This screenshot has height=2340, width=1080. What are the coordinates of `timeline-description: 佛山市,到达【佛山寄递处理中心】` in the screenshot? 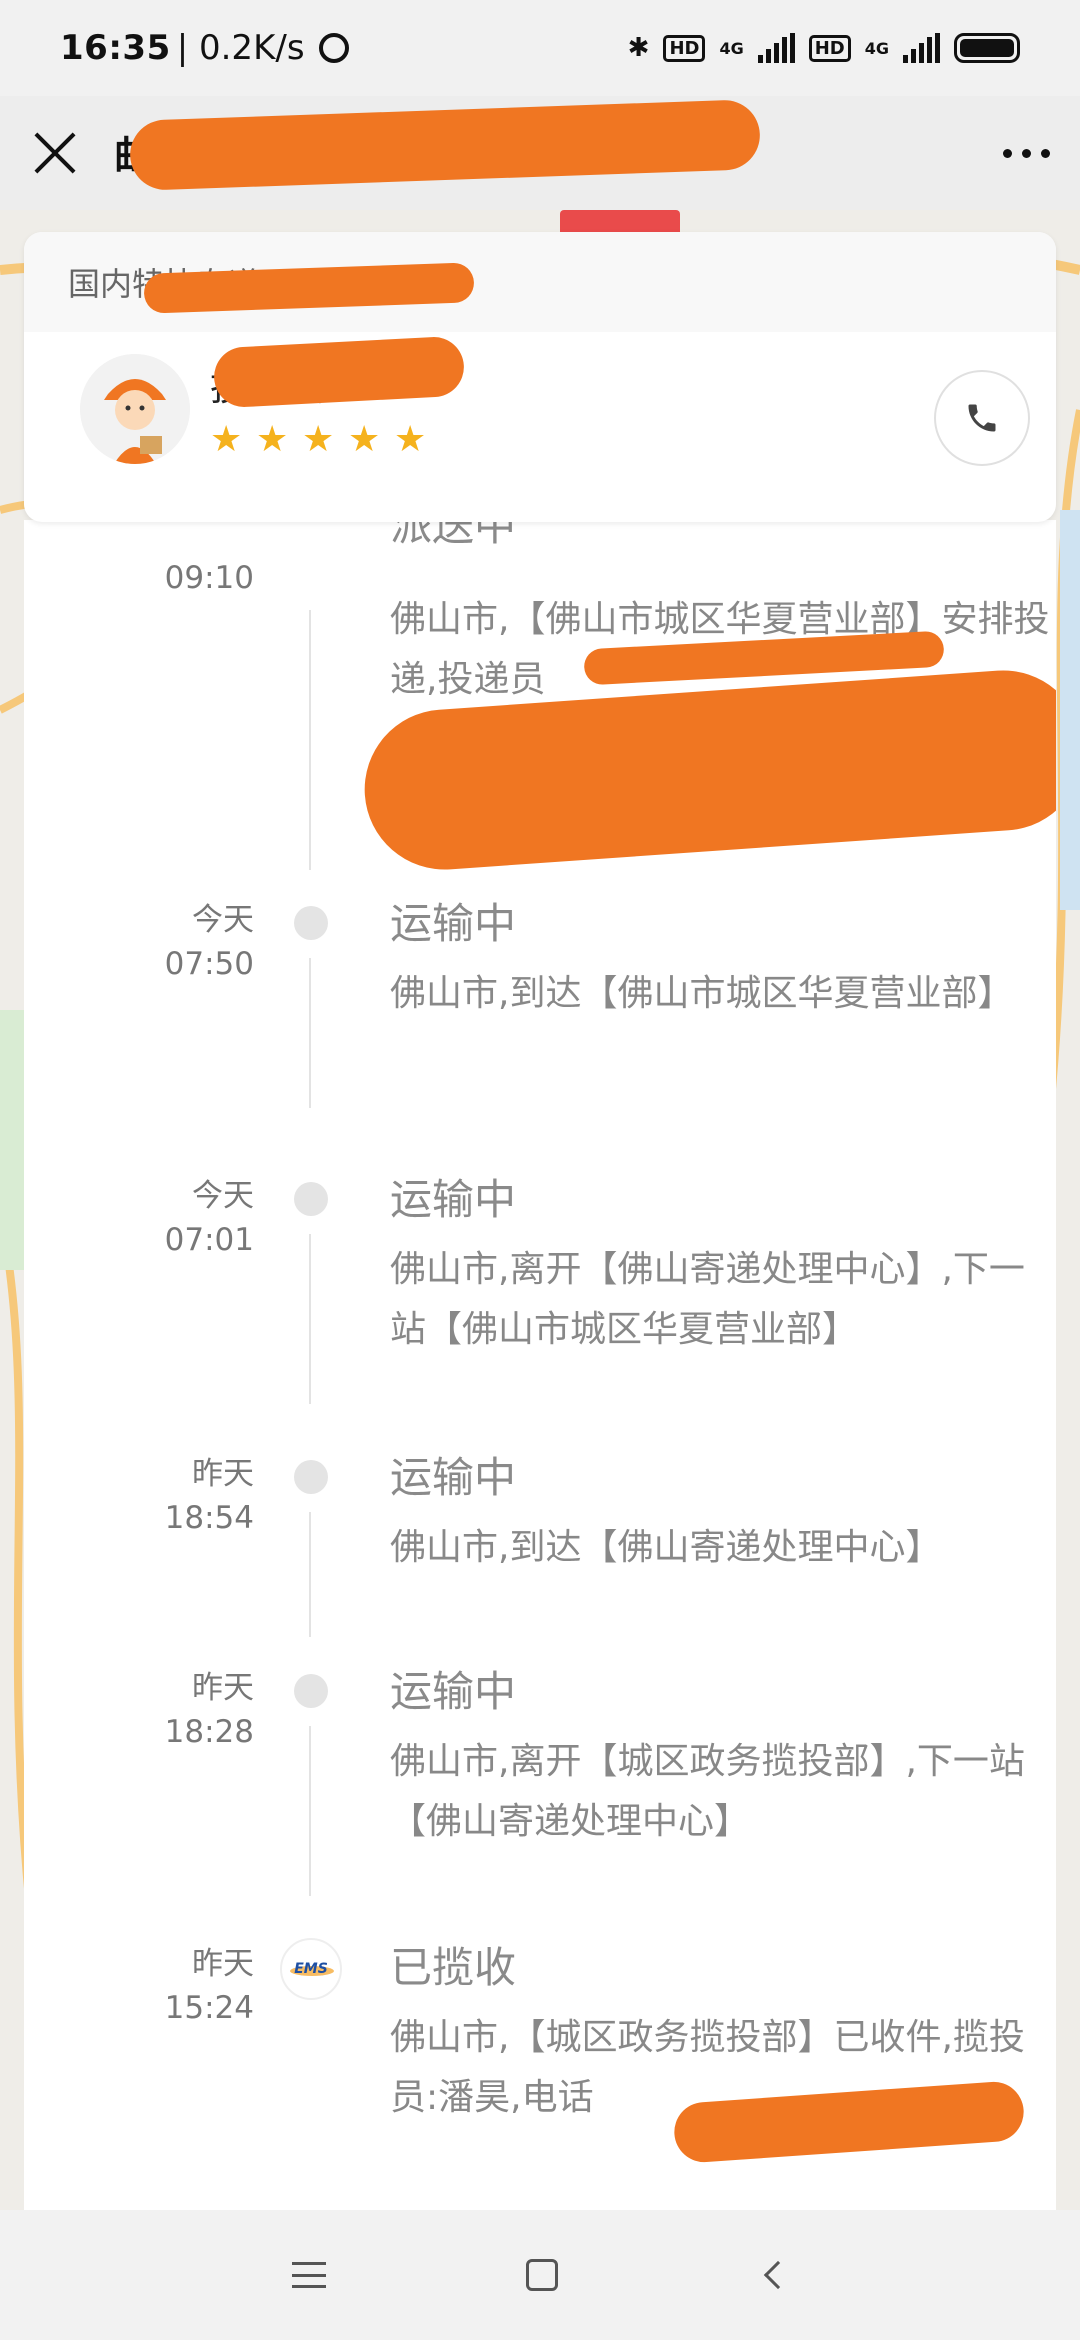 It's located at (666, 1547).